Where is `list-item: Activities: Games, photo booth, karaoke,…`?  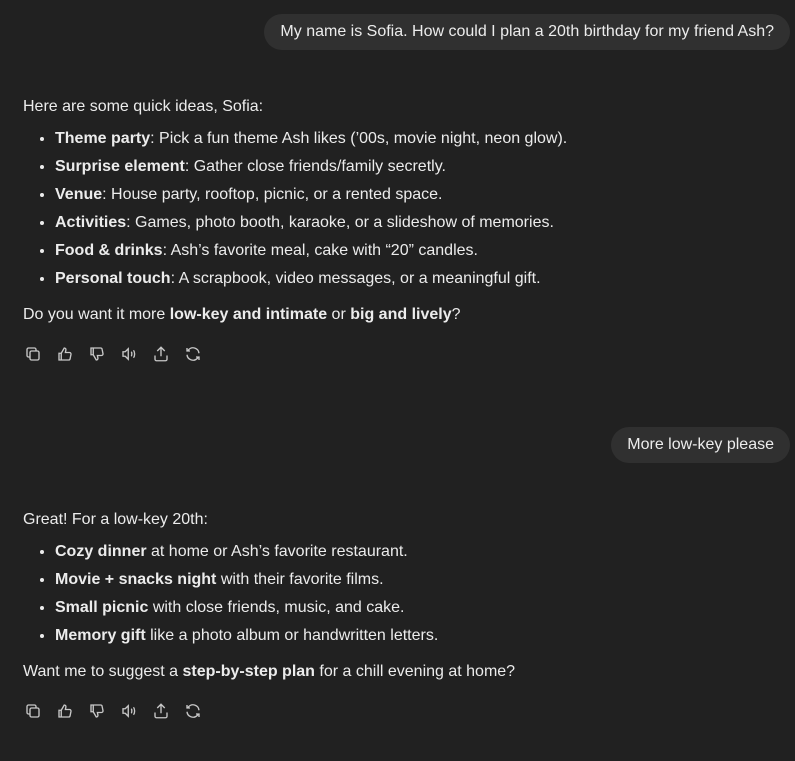 list-item: Activities: Games, photo booth, karaoke,… is located at coordinates (414, 223).